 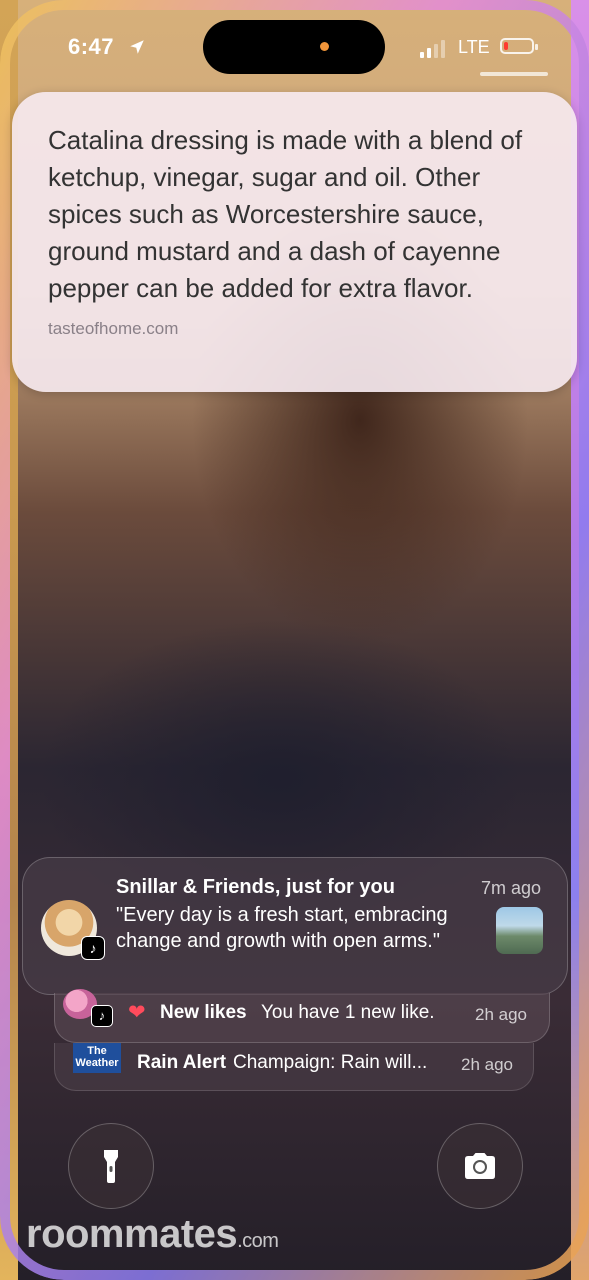 I want to click on logo-line-2: Weather, so click(x=97, y=1063).